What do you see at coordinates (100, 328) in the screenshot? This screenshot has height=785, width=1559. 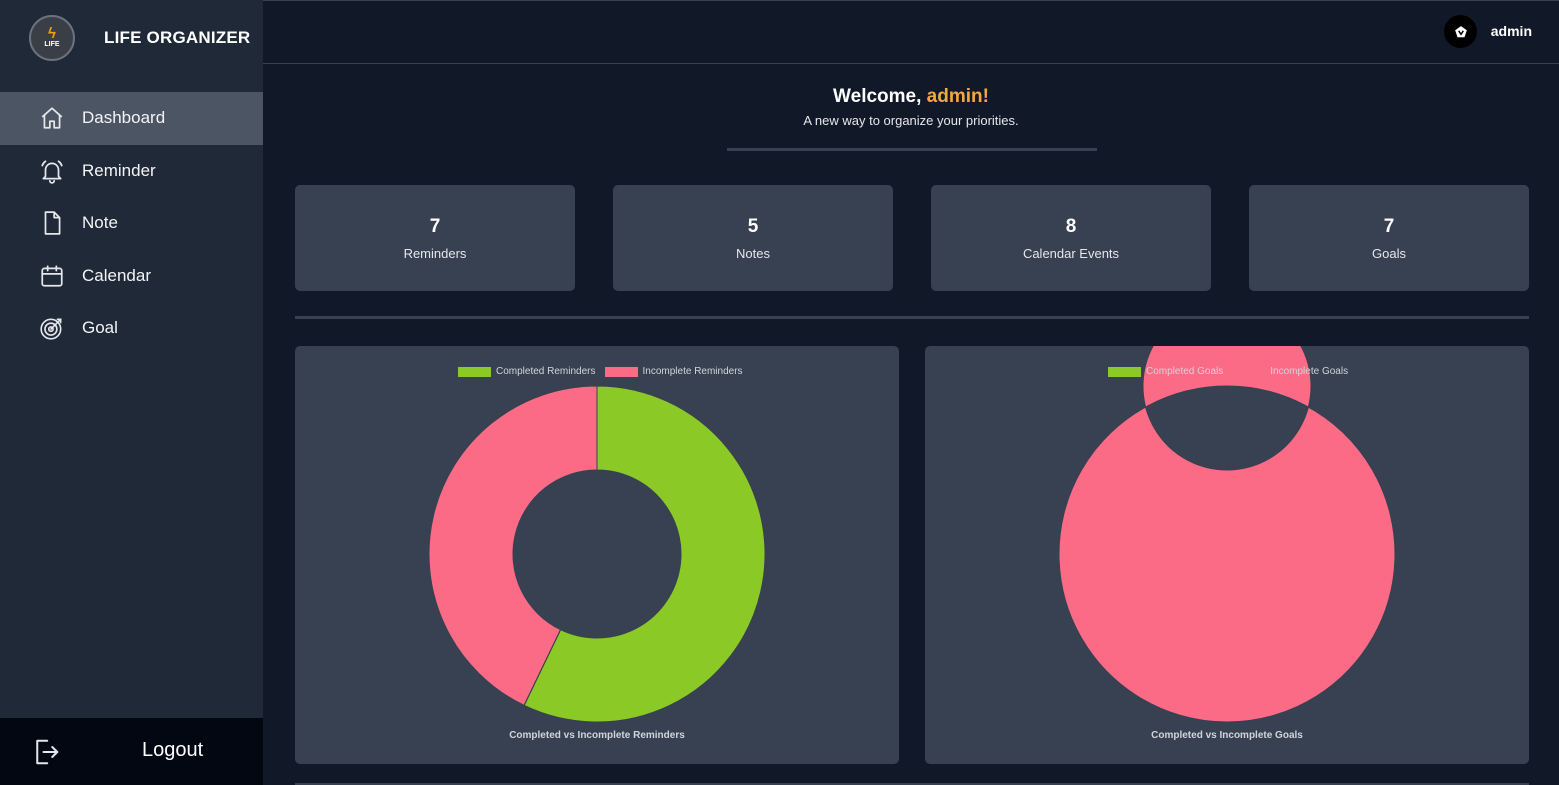 I see `sidebar-item-label: Goal` at bounding box center [100, 328].